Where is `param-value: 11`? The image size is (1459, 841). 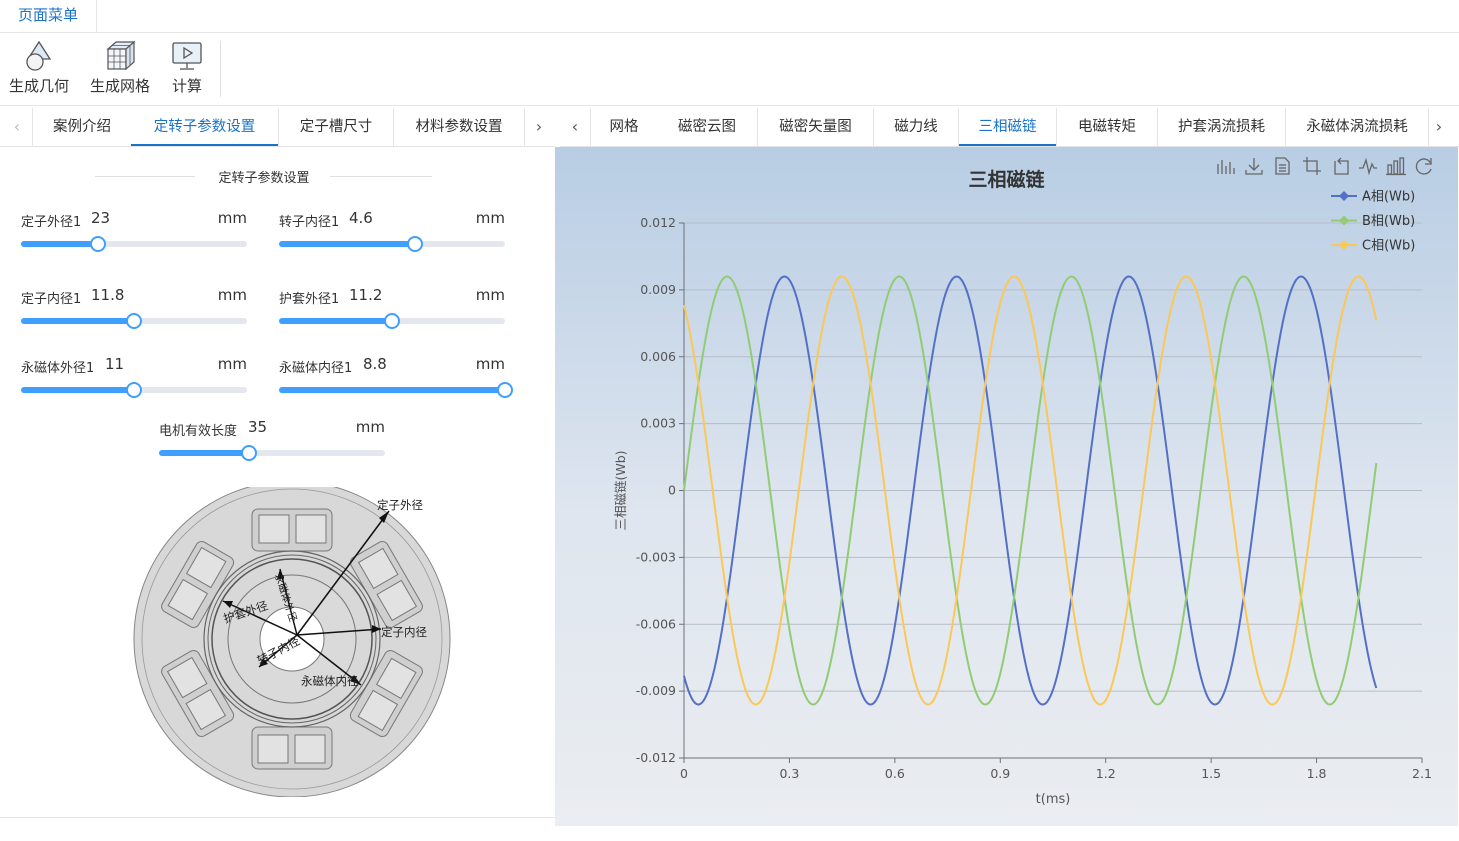
param-value: 11 is located at coordinates (114, 364).